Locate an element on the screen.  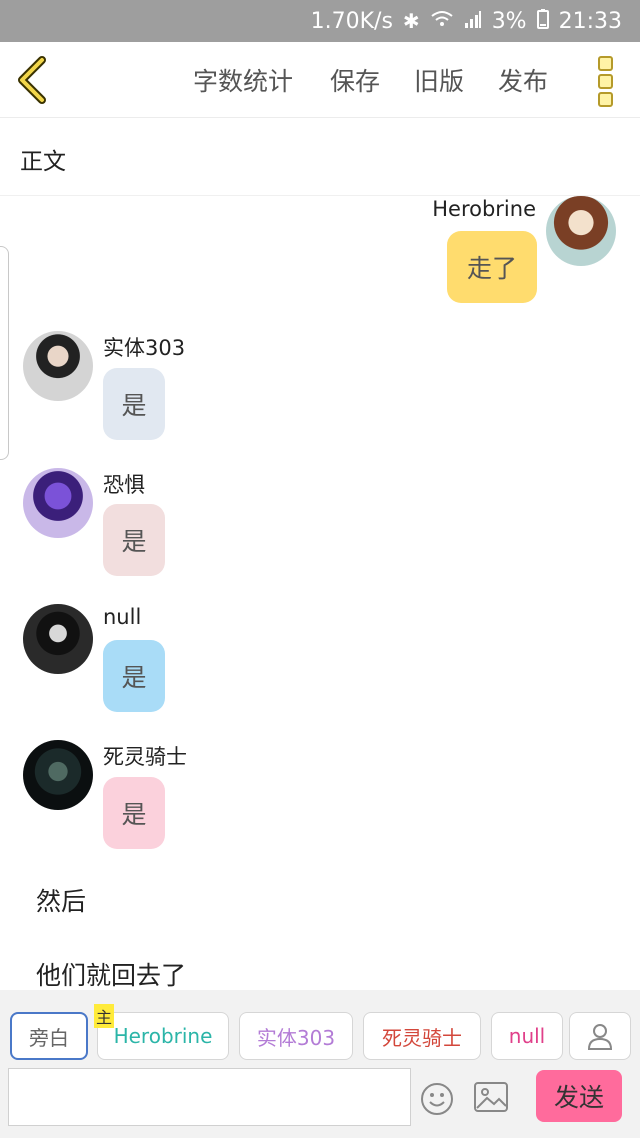
status-bar: 1.70K/s ✱ 3% 21:33 is located at coordinates (320, 21).